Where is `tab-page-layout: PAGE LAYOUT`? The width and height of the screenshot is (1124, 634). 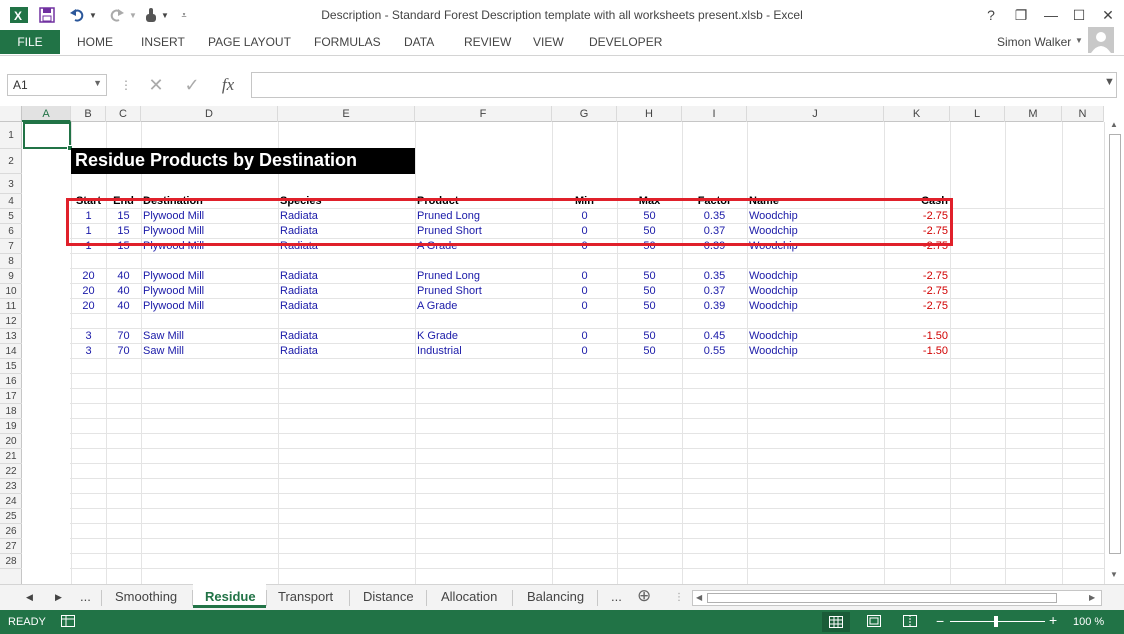
tab-page-layout: PAGE LAYOUT is located at coordinates (249, 42).